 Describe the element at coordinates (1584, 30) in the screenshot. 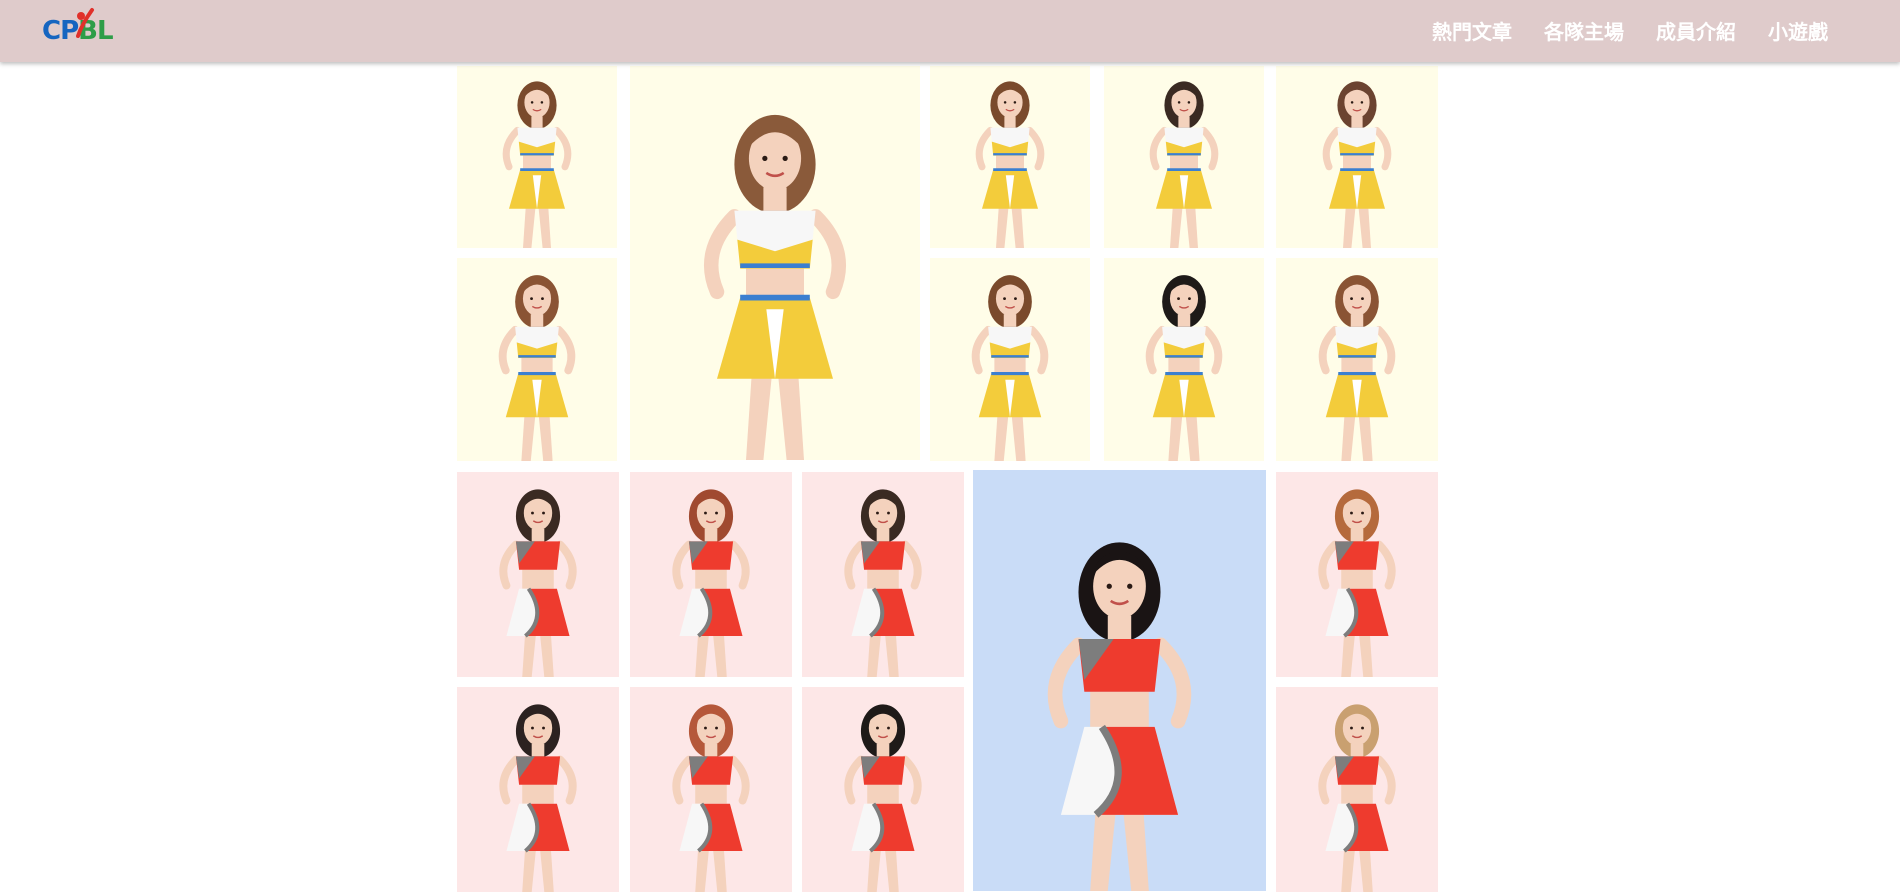

I see `nav-item-team-stadiums: 各隊主場` at that location.